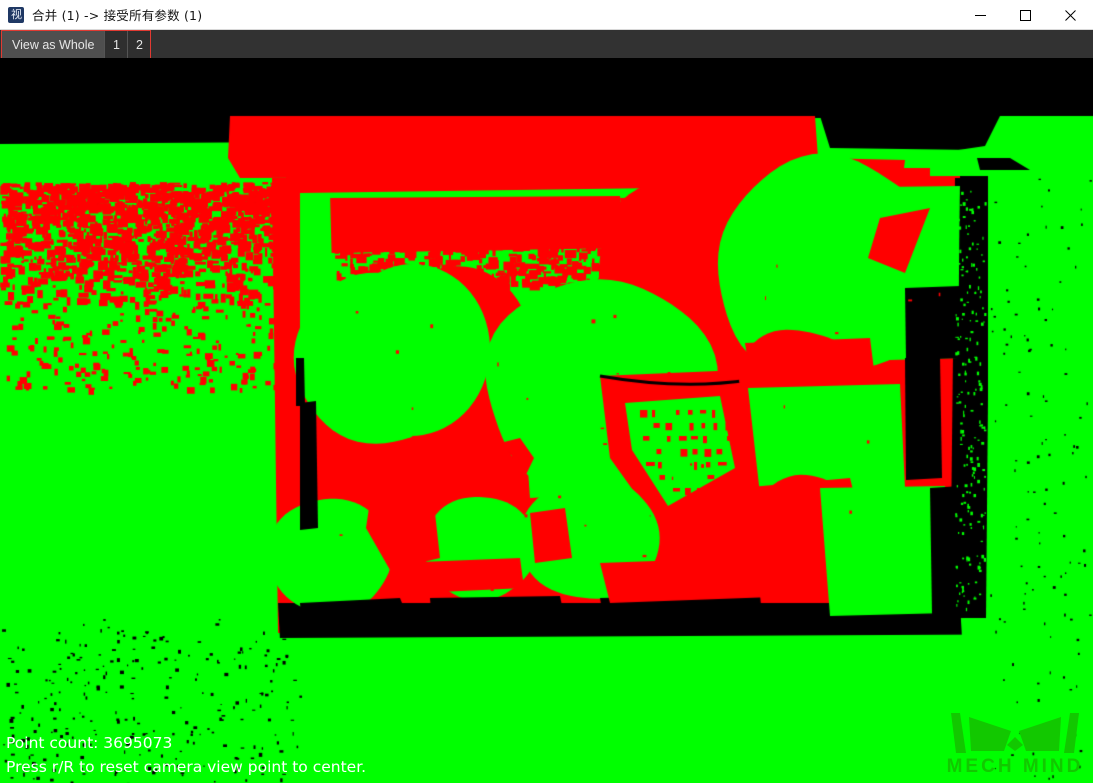  I want to click on minimize-button, so click(980, 15).